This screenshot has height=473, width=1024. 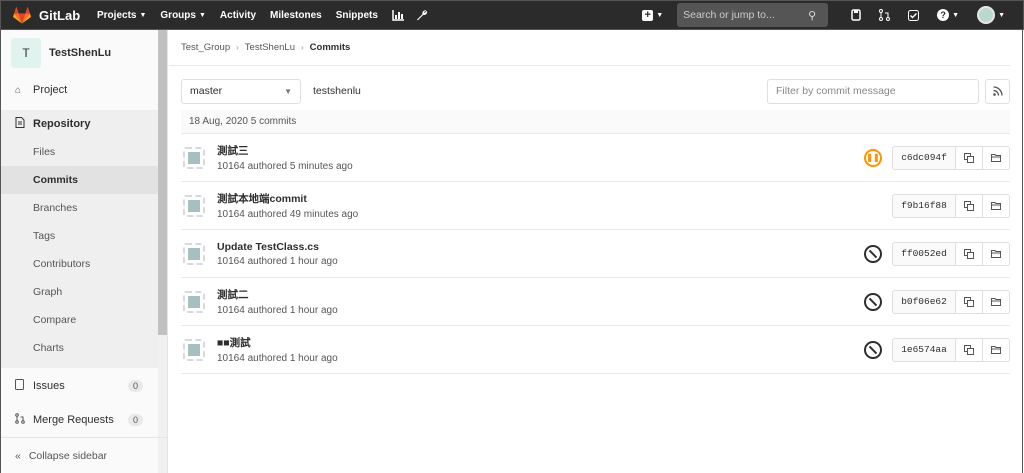 I want to click on sidebar-scrollbar, so click(x=162, y=182).